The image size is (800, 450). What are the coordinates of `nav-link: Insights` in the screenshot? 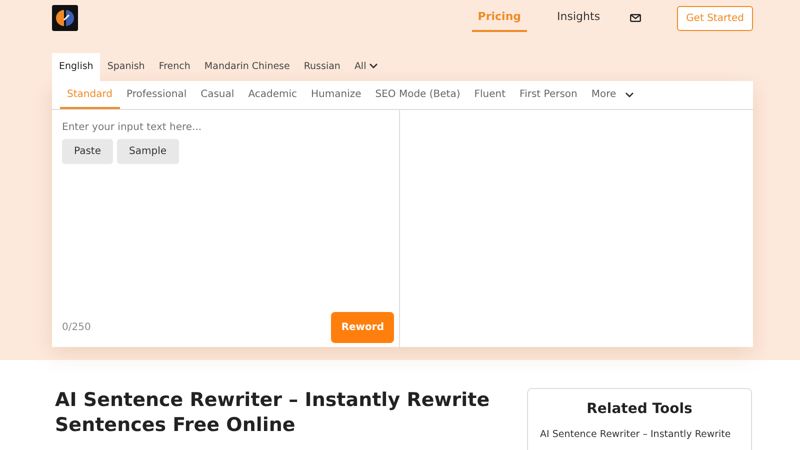 It's located at (578, 18).